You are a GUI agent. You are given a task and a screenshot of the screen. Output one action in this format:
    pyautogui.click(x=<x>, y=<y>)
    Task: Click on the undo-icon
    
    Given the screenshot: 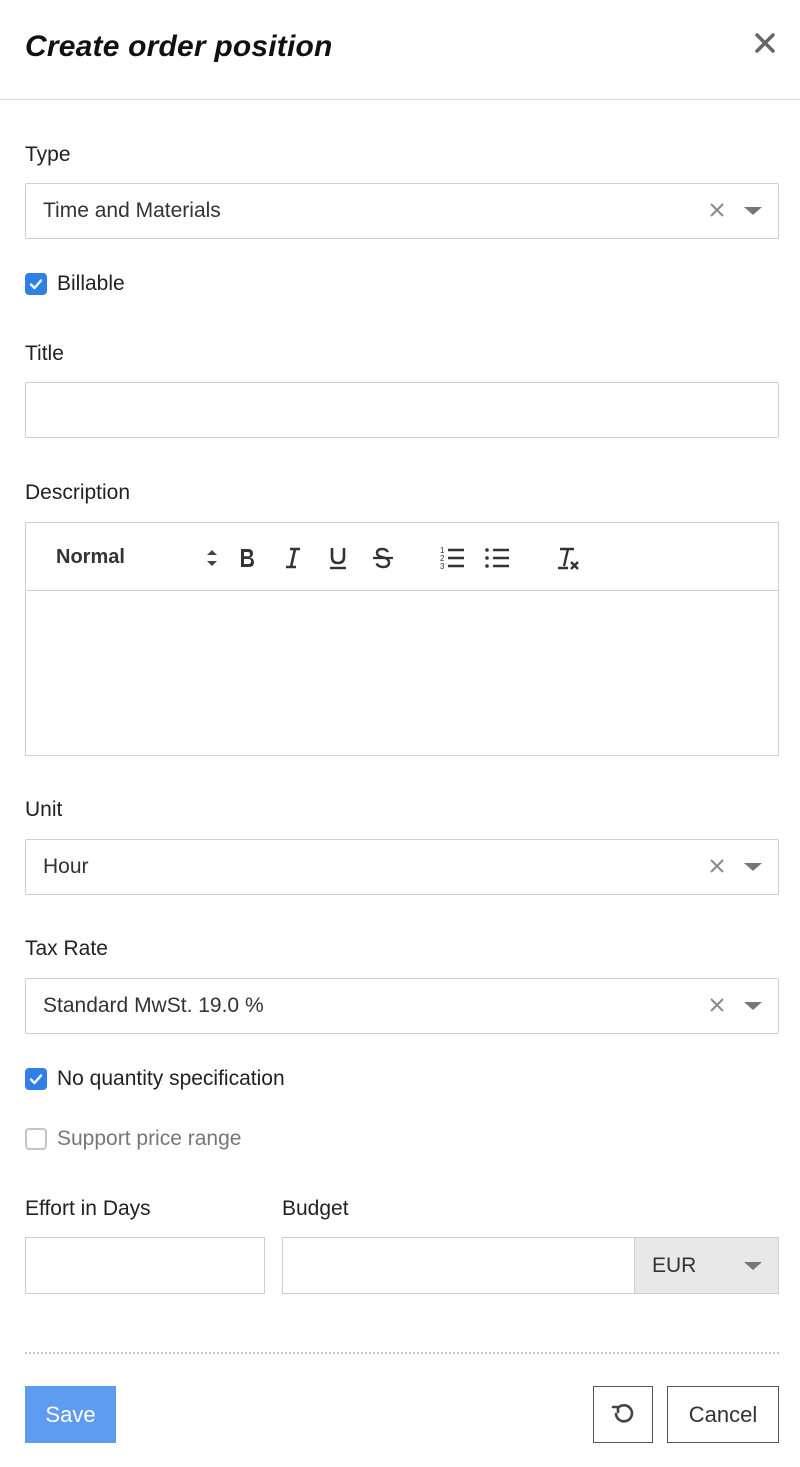 What is the action you would take?
    pyautogui.click(x=623, y=1416)
    